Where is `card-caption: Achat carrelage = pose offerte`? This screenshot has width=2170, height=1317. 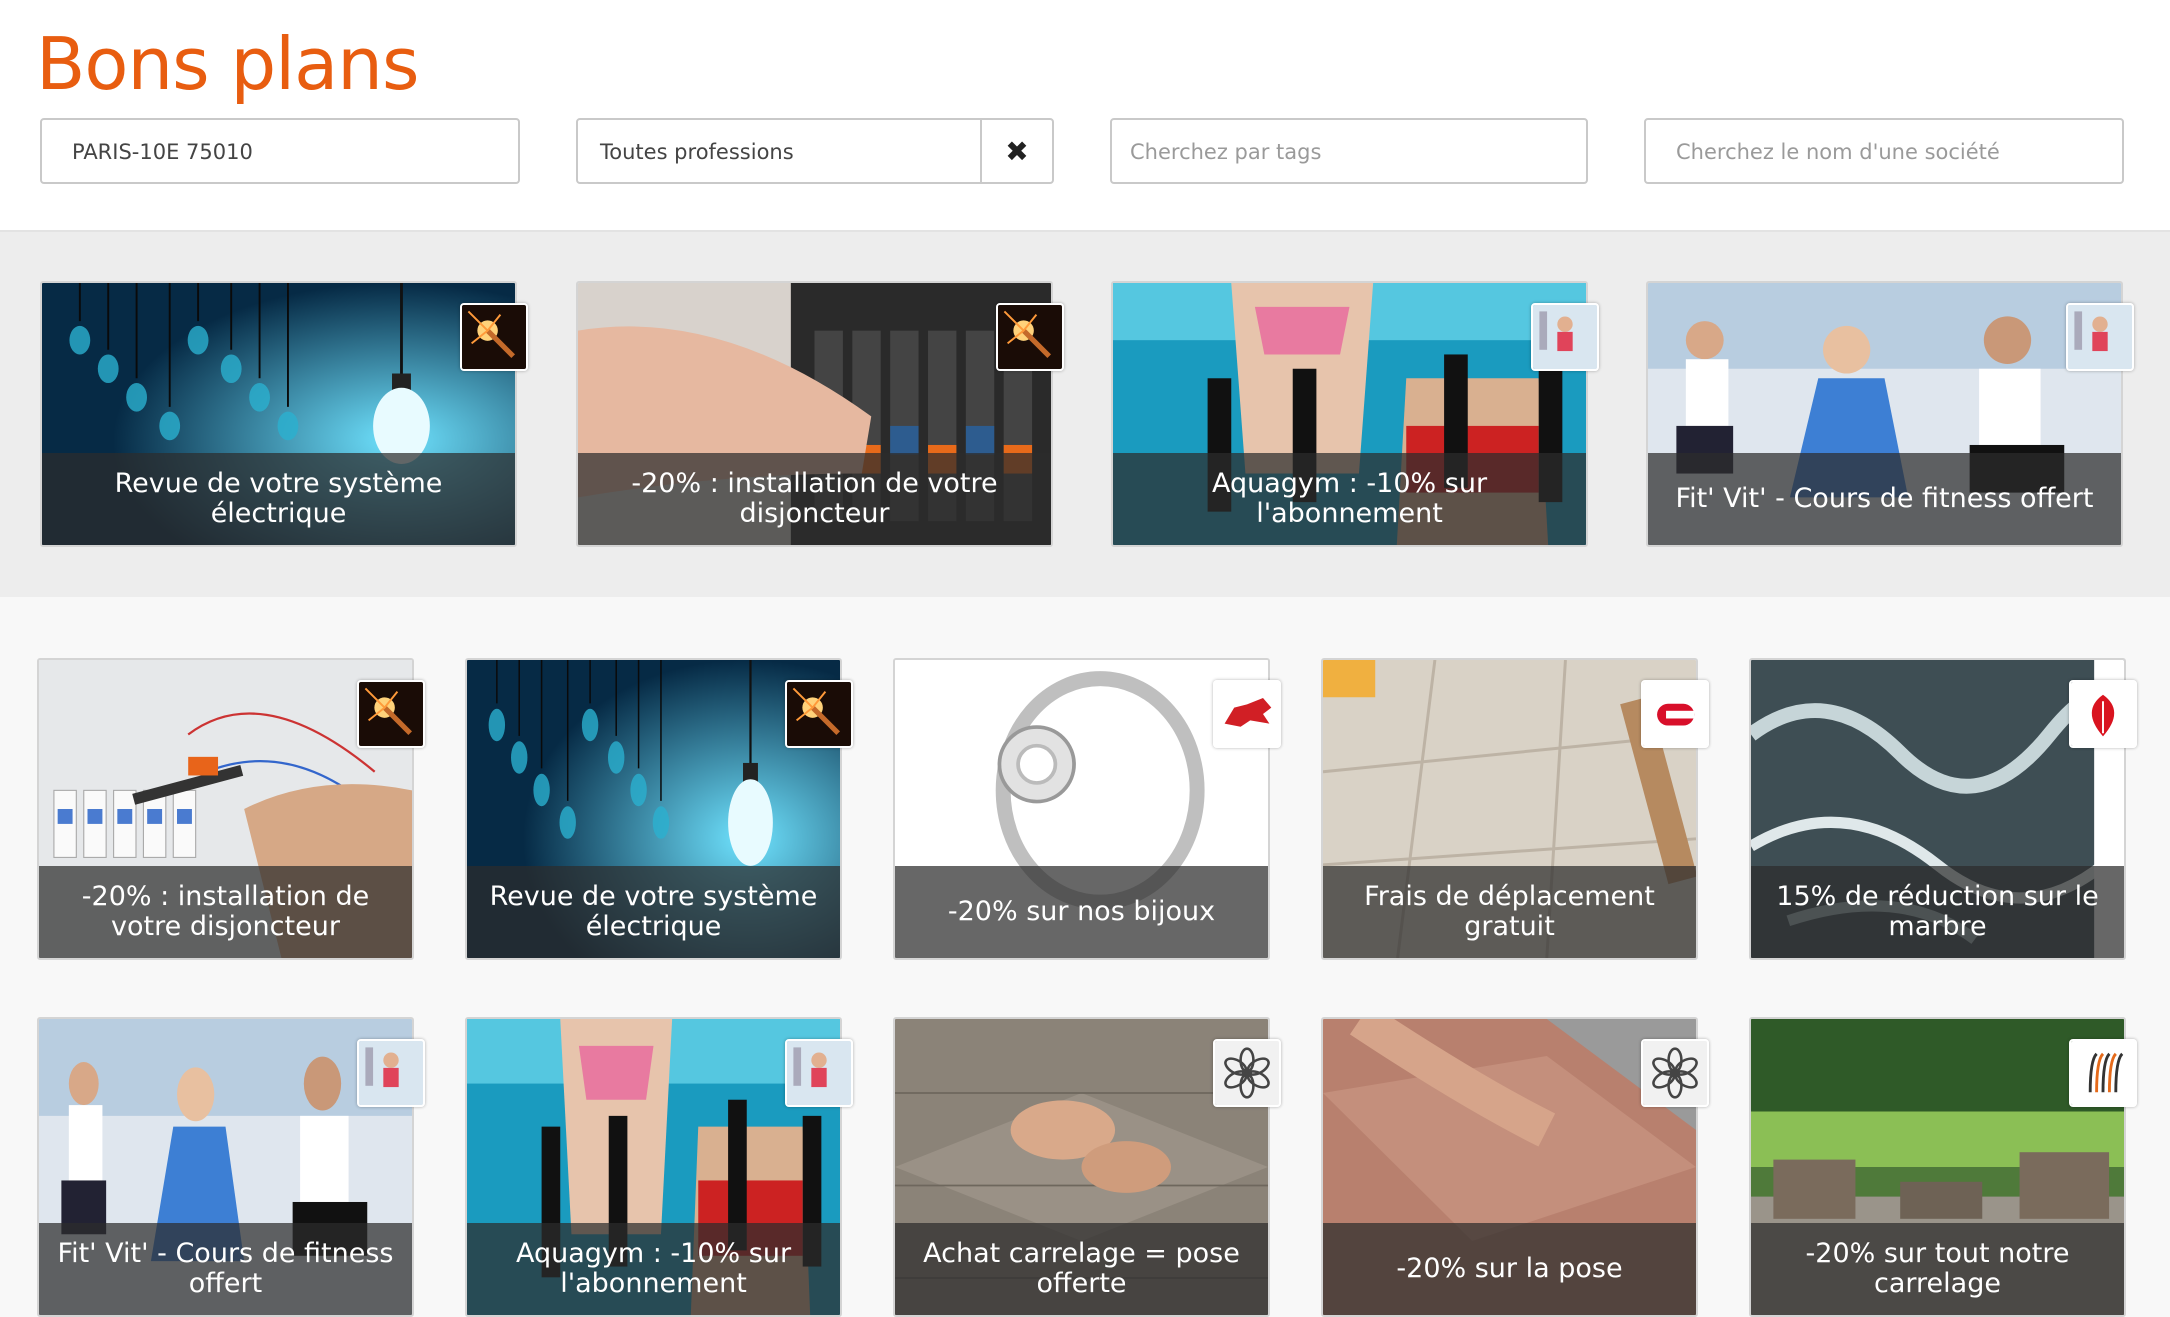
card-caption: Achat carrelage = pose offerte is located at coordinates (1081, 1269).